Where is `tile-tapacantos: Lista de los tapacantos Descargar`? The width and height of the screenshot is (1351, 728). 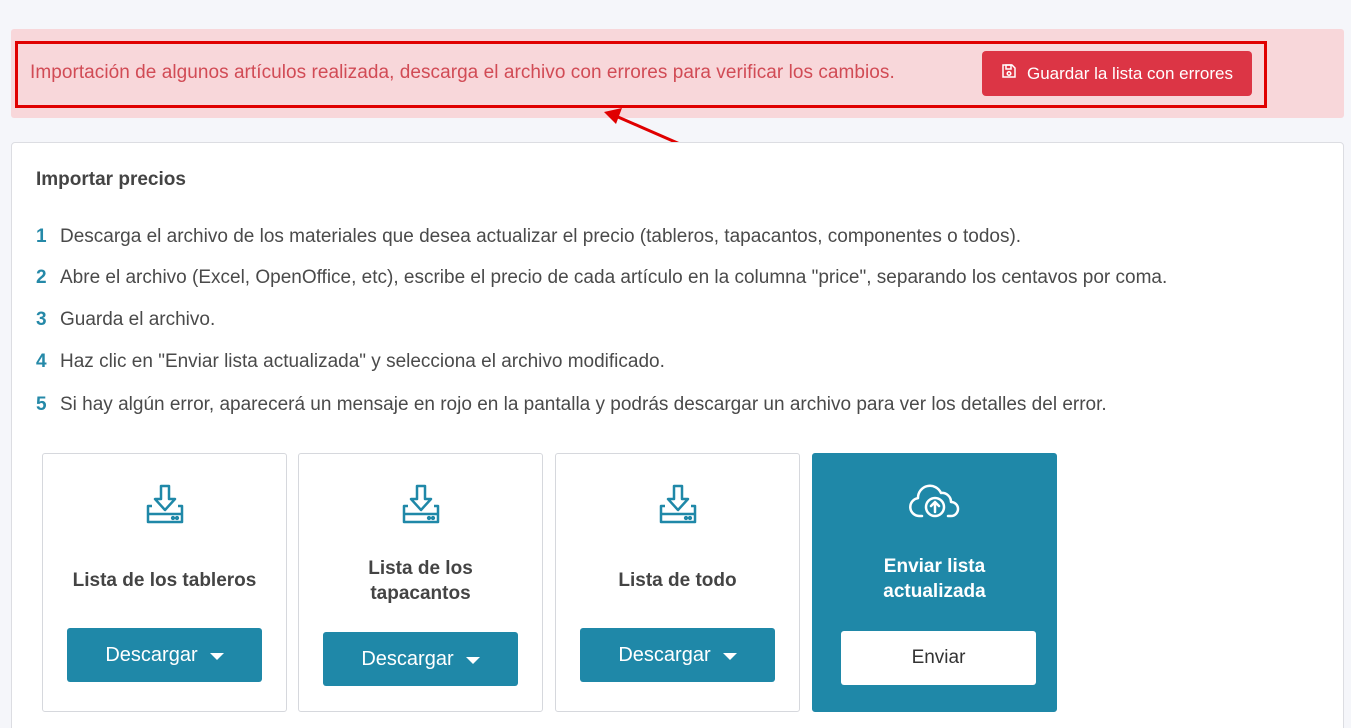
tile-tapacantos: Lista de los tapacantos Descargar is located at coordinates (420, 582).